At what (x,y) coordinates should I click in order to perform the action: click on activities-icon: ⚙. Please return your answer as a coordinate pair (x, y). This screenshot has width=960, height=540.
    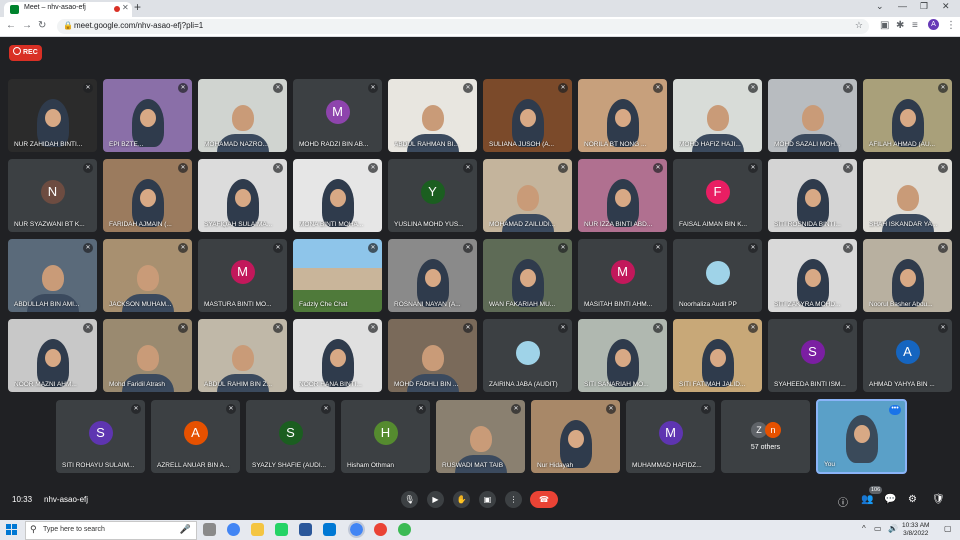
    Looking at the image, I should click on (912, 499).